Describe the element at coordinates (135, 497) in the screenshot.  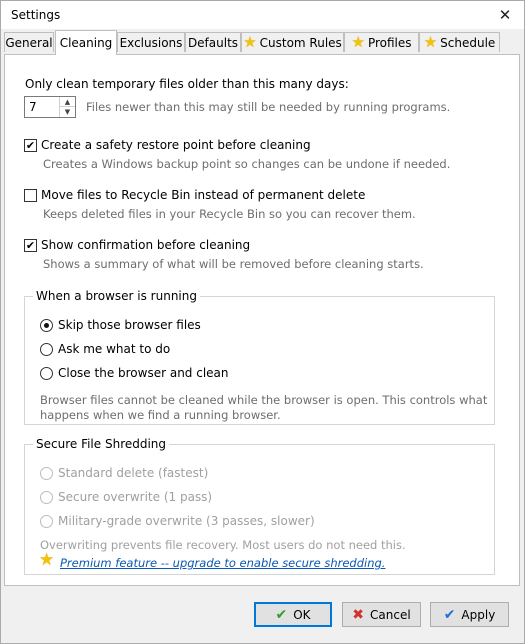
I see `secure-overwrite-label: Secure overwrite (1 pass)` at that location.